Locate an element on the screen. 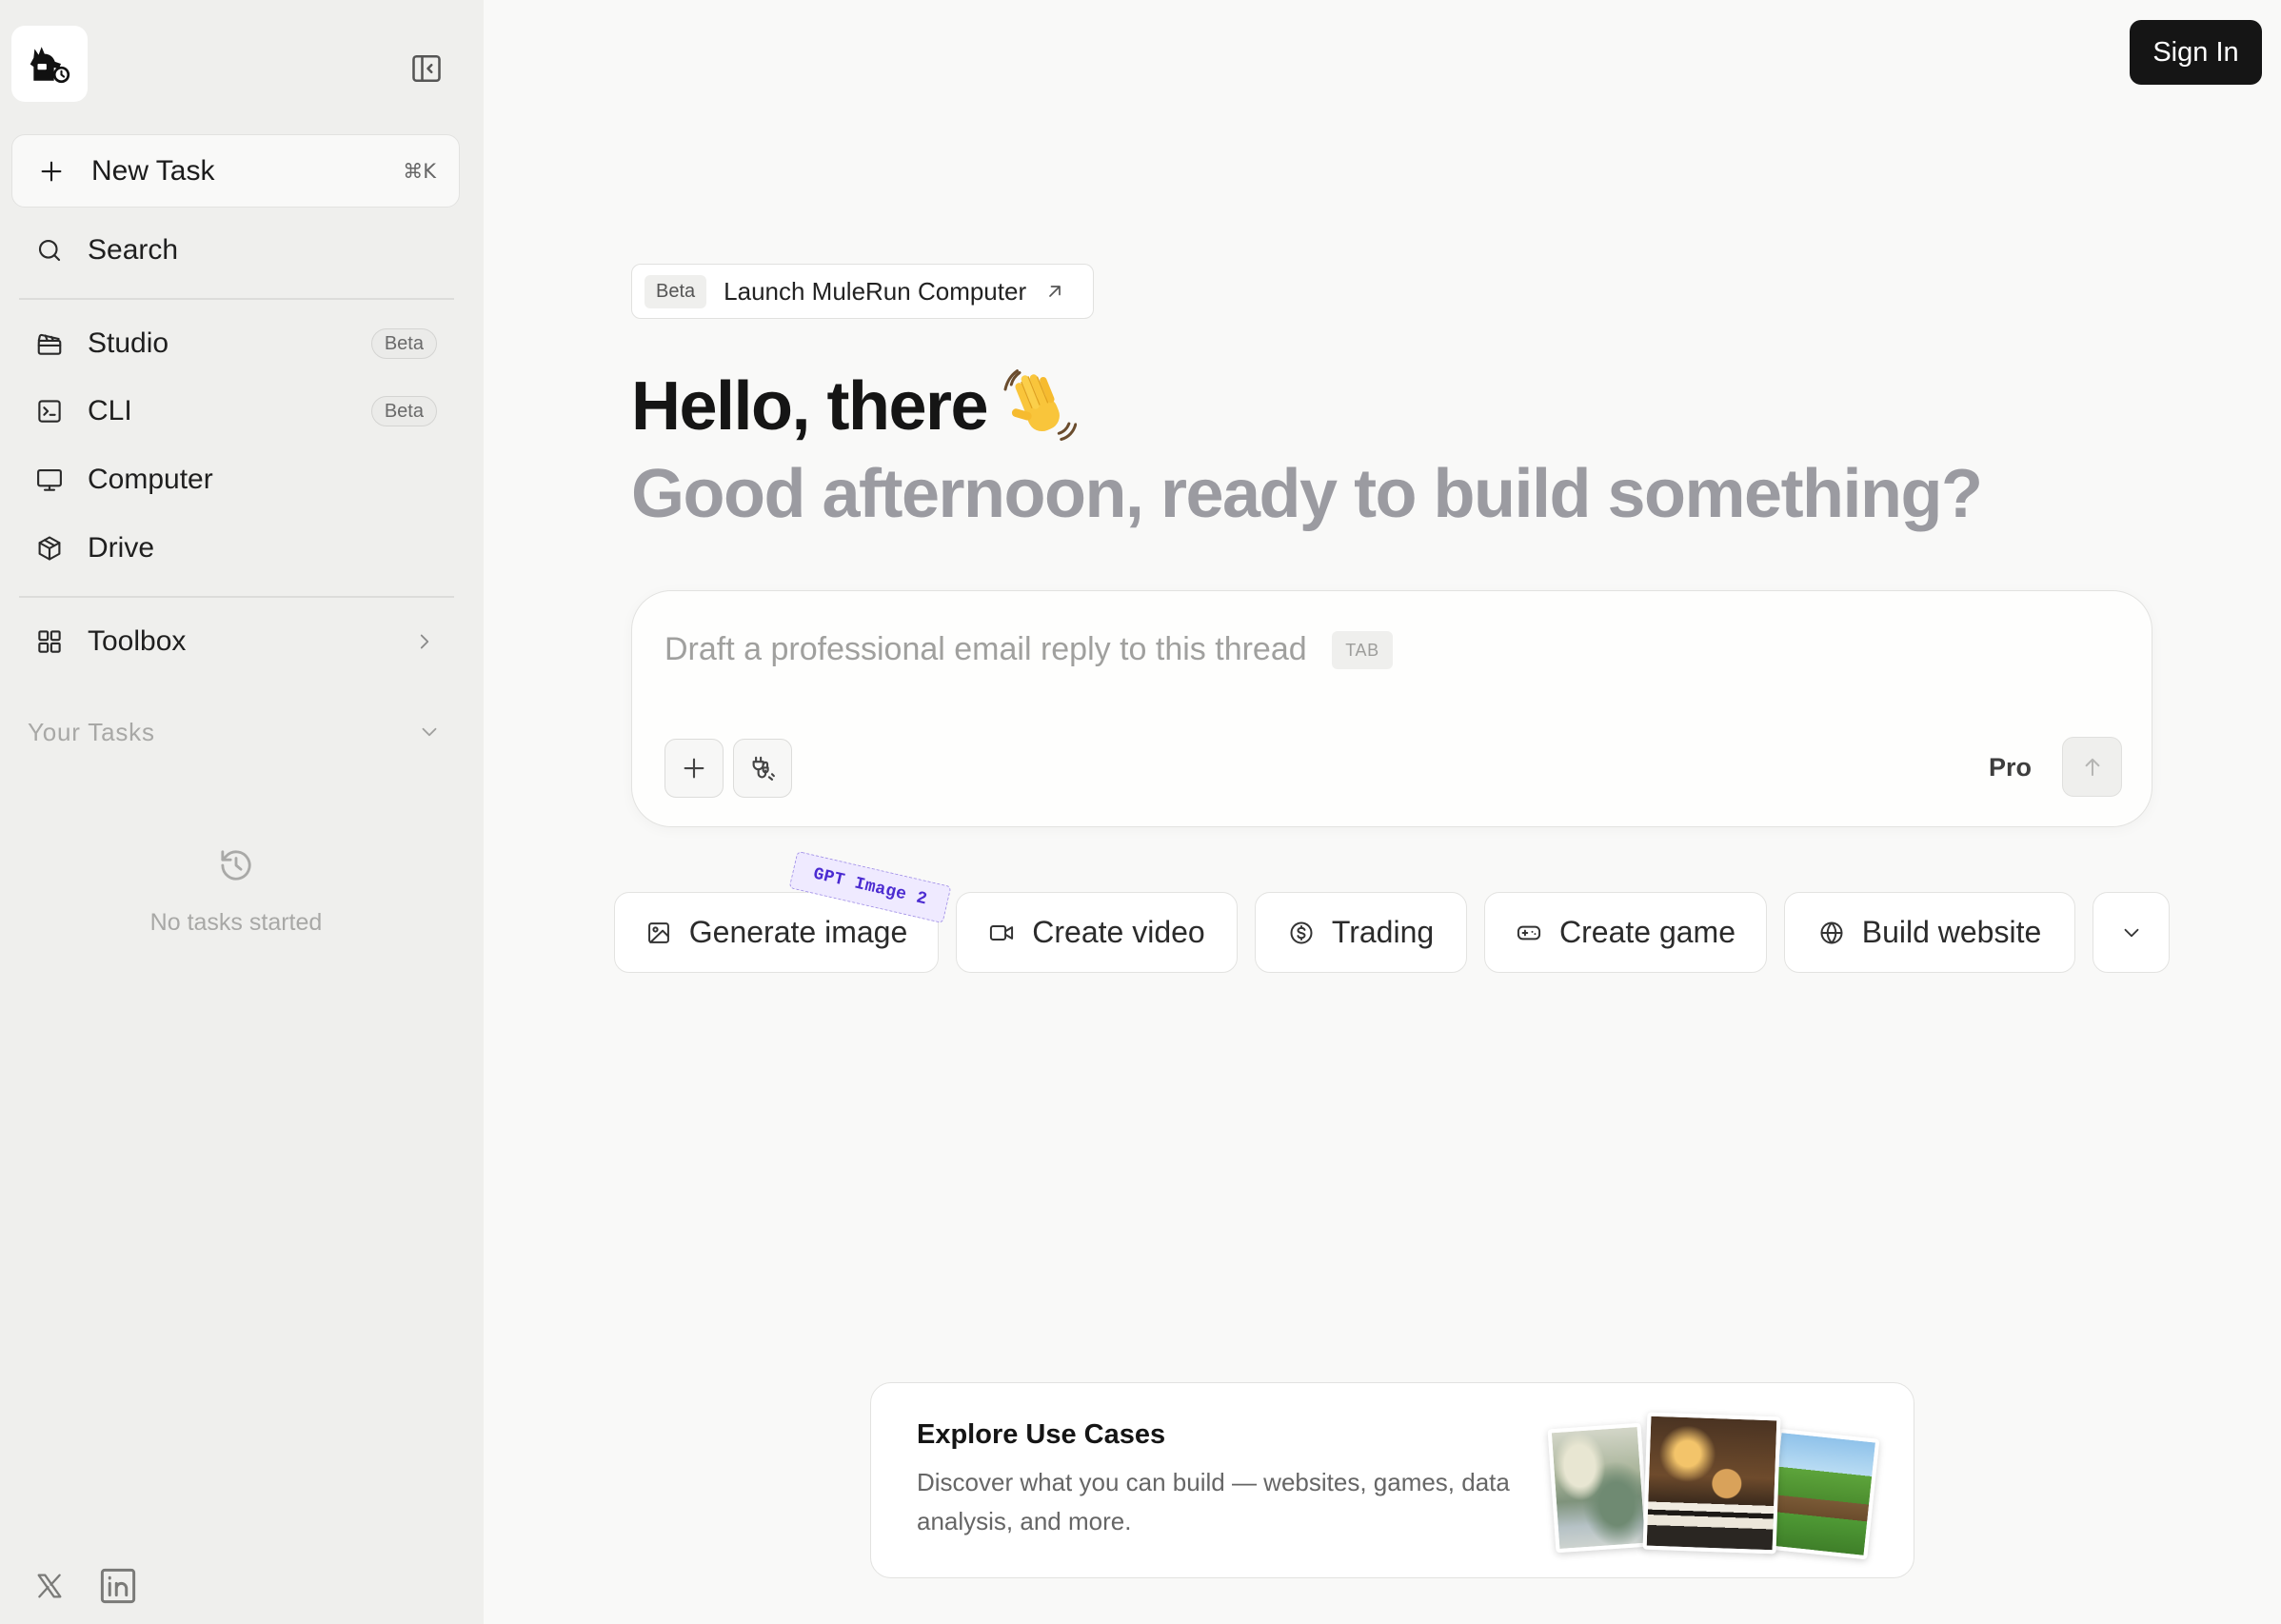 The height and width of the screenshot is (1624, 2281). create-game-button: Create game is located at coordinates (1625, 932).